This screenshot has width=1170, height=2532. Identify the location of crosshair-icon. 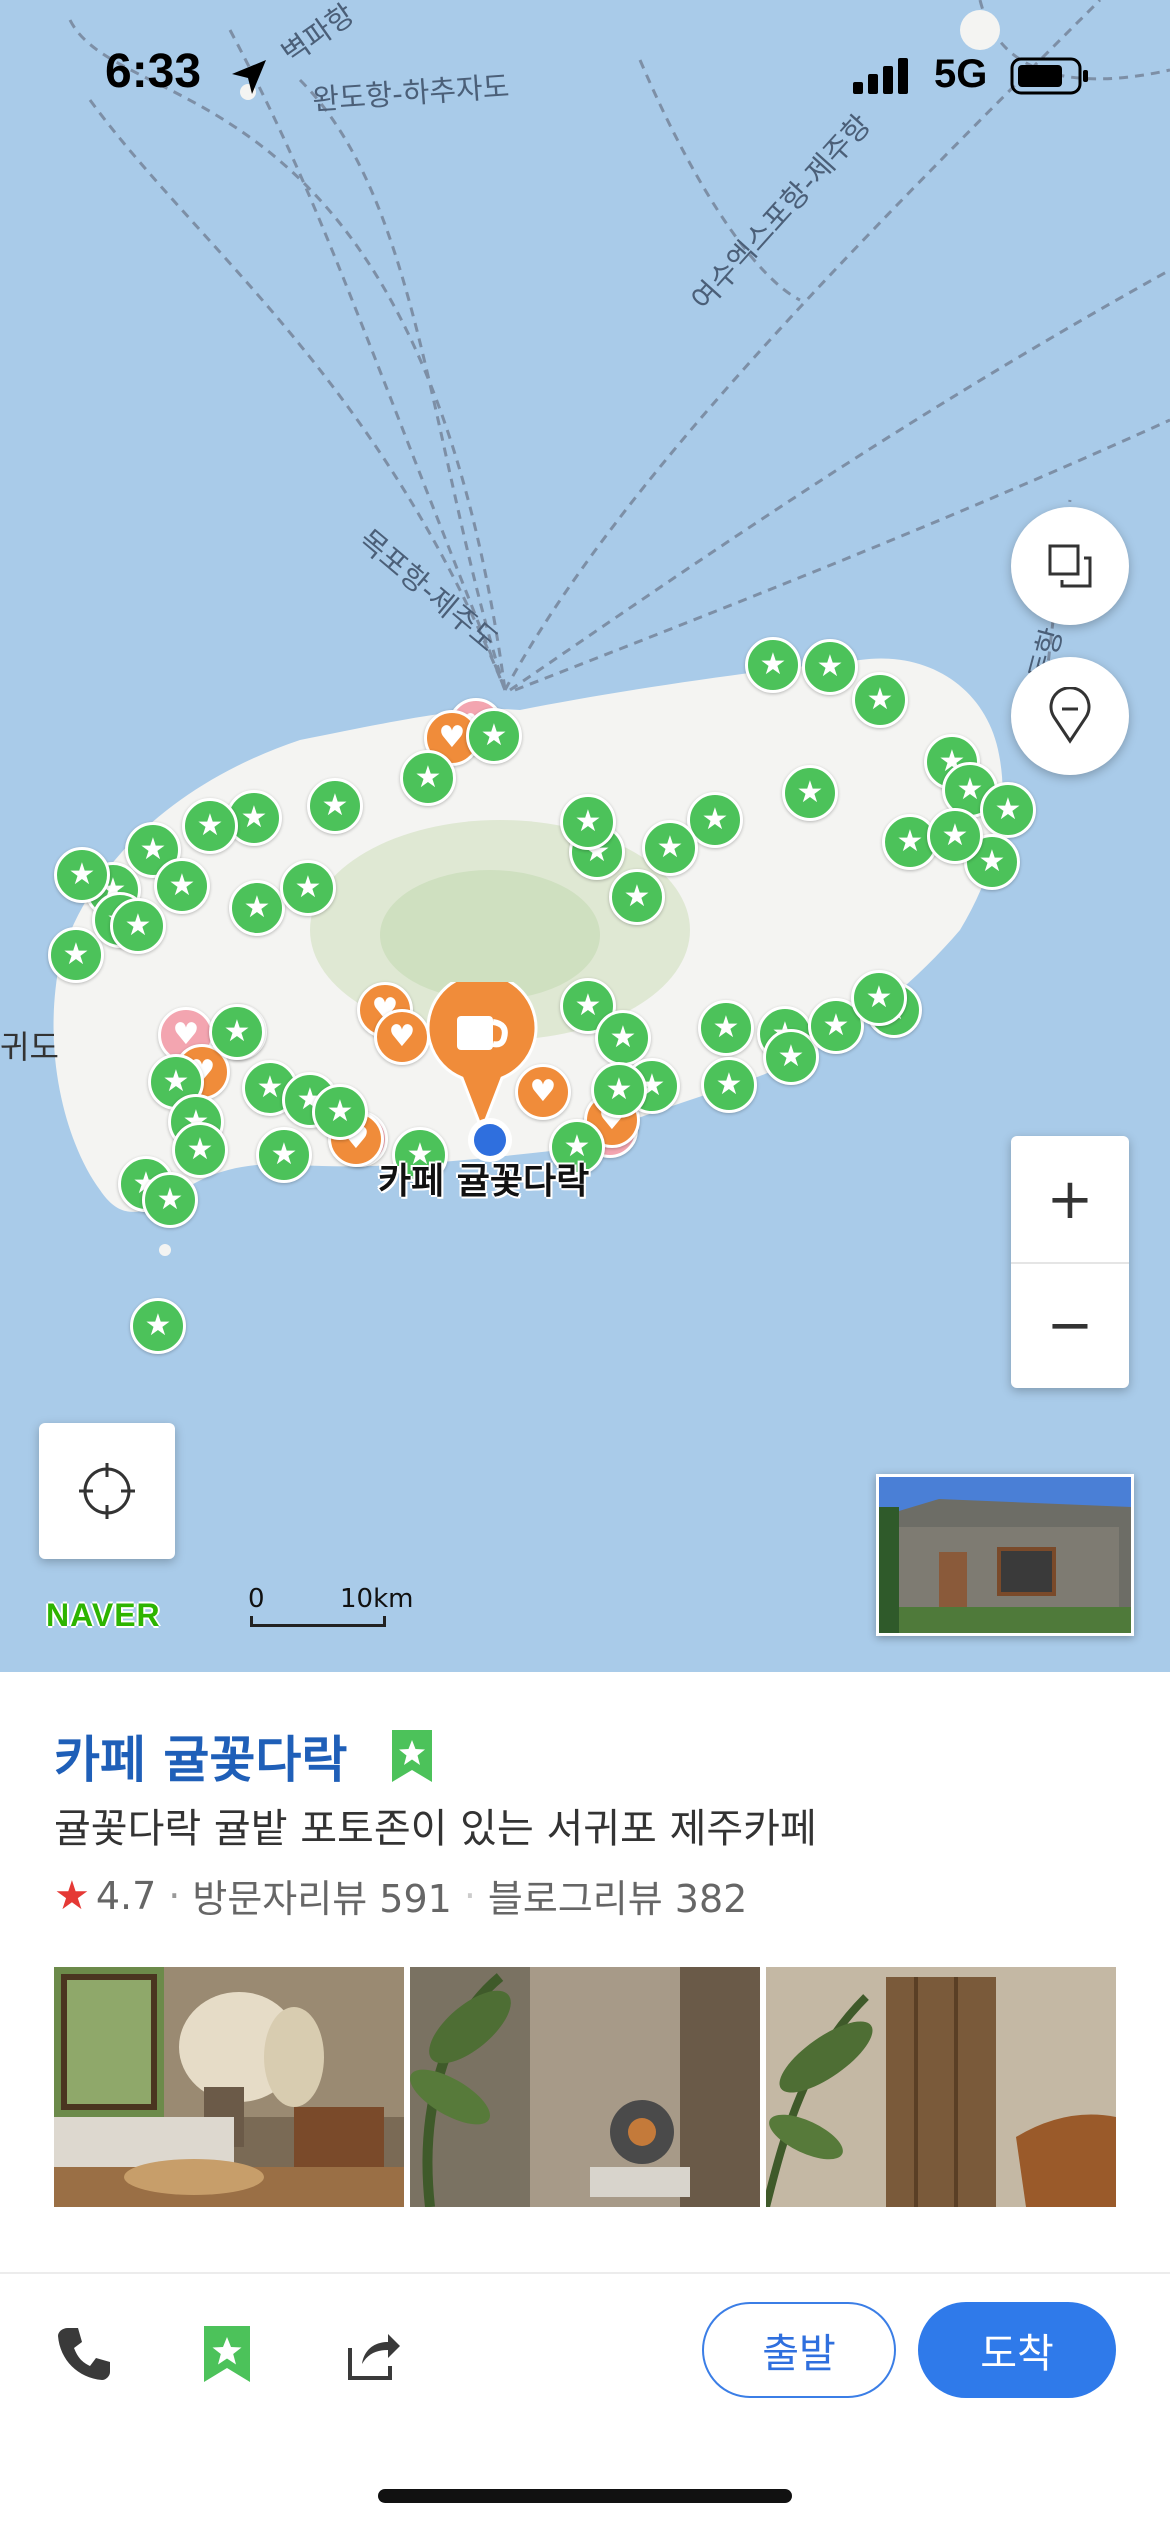
(107, 1491).